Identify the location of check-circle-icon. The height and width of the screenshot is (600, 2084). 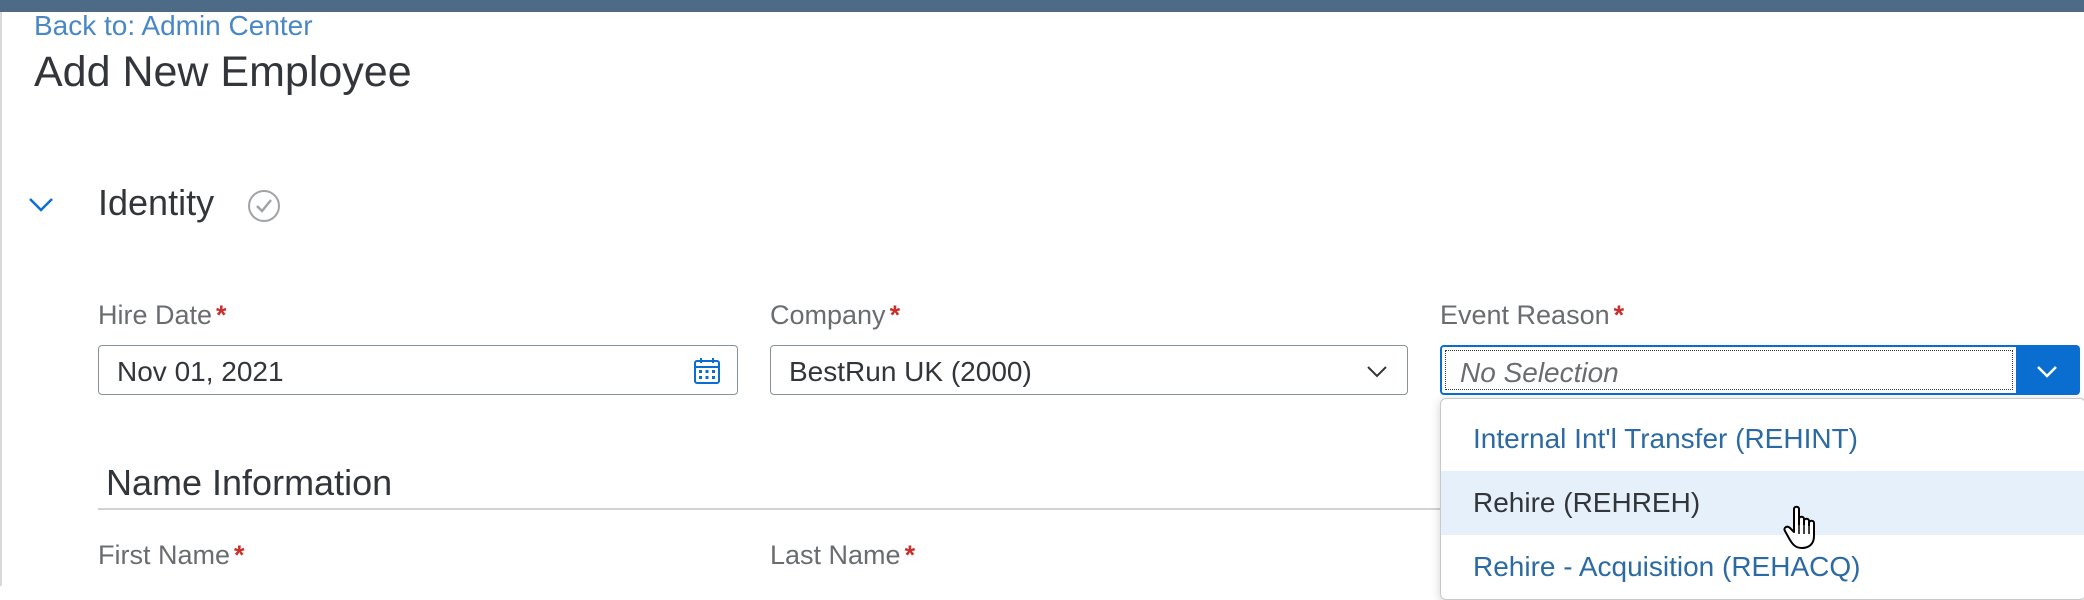
(264, 206).